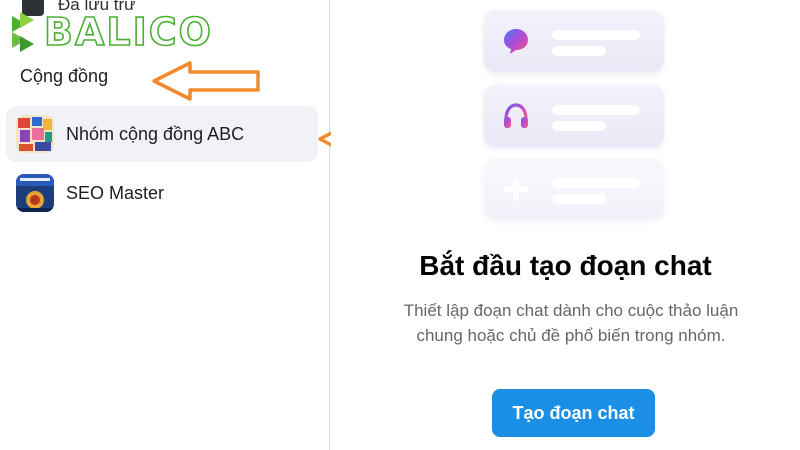 The image size is (800, 450). What do you see at coordinates (574, 116) in the screenshot?
I see `illustration-card-audio` at bounding box center [574, 116].